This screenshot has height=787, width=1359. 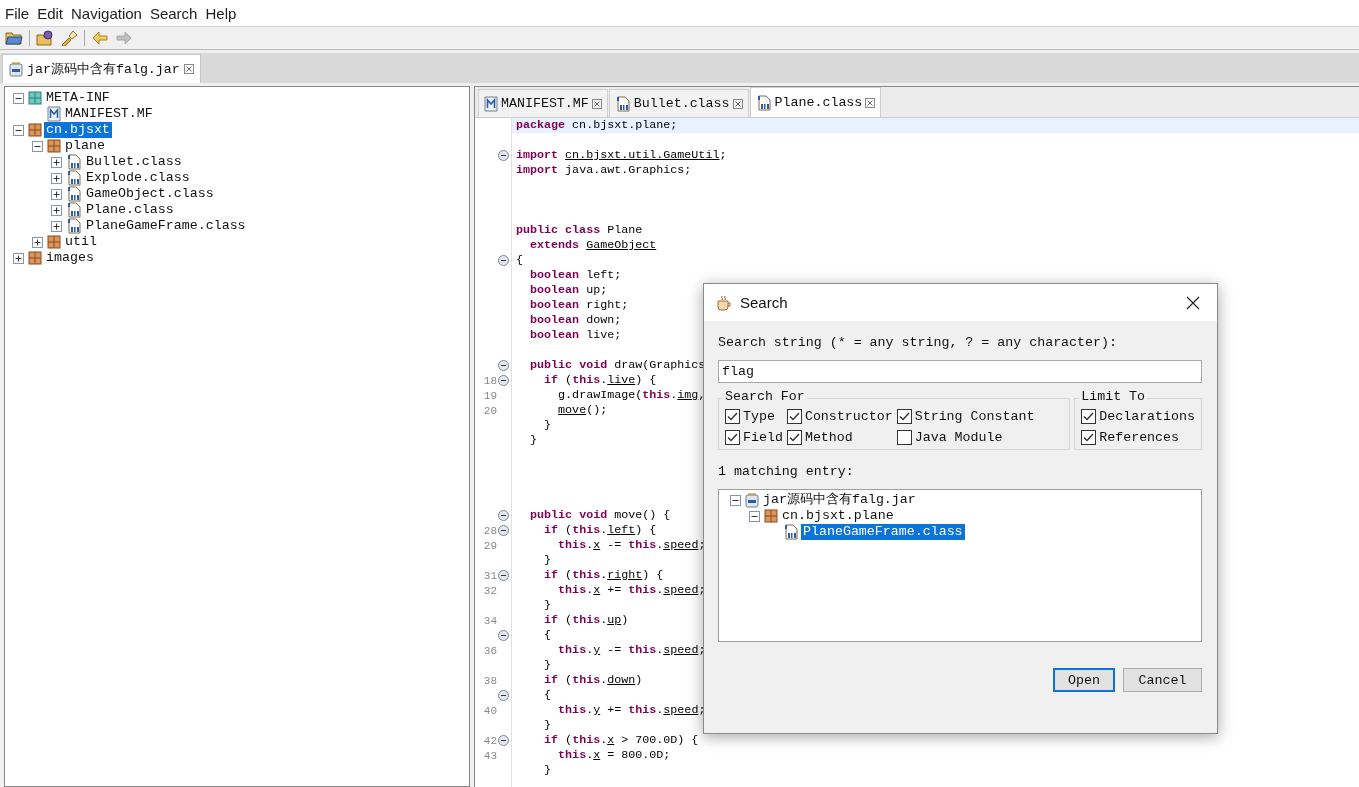 What do you see at coordinates (614, 755) in the screenshot?
I see `code-line: this.x = 800.0D;` at bounding box center [614, 755].